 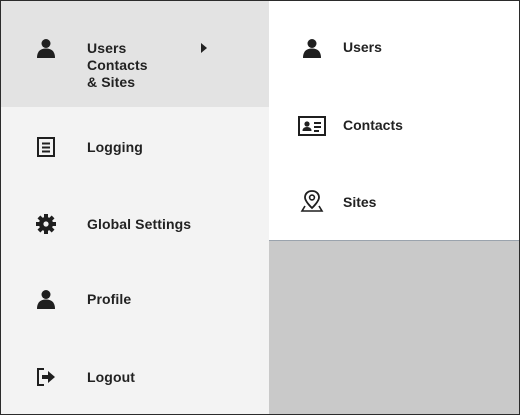 I want to click on menu-item-profile: Profile, so click(x=135, y=299).